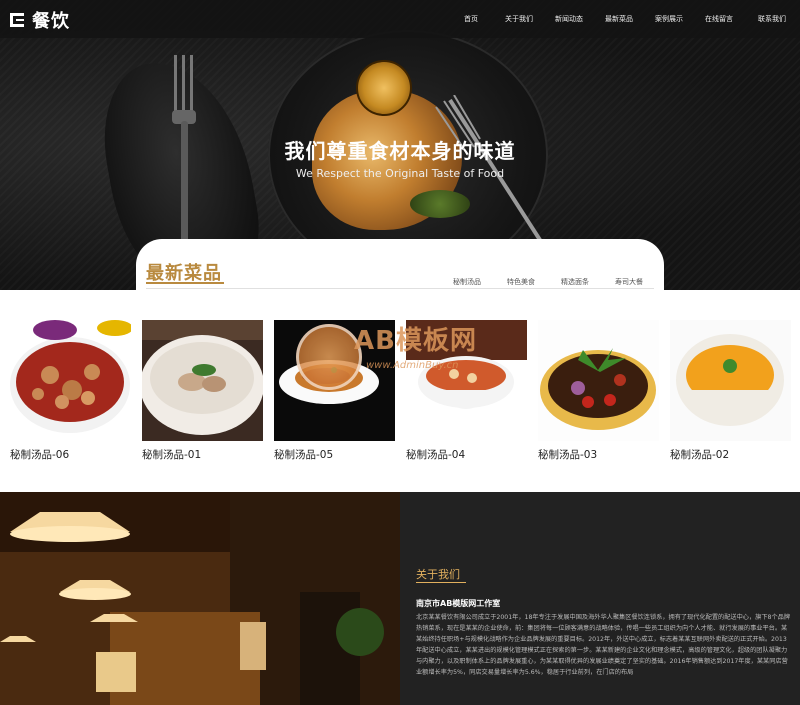 This screenshot has width=800, height=705. Describe the element at coordinates (384, 88) in the screenshot. I see `hero-lemon-image` at that location.